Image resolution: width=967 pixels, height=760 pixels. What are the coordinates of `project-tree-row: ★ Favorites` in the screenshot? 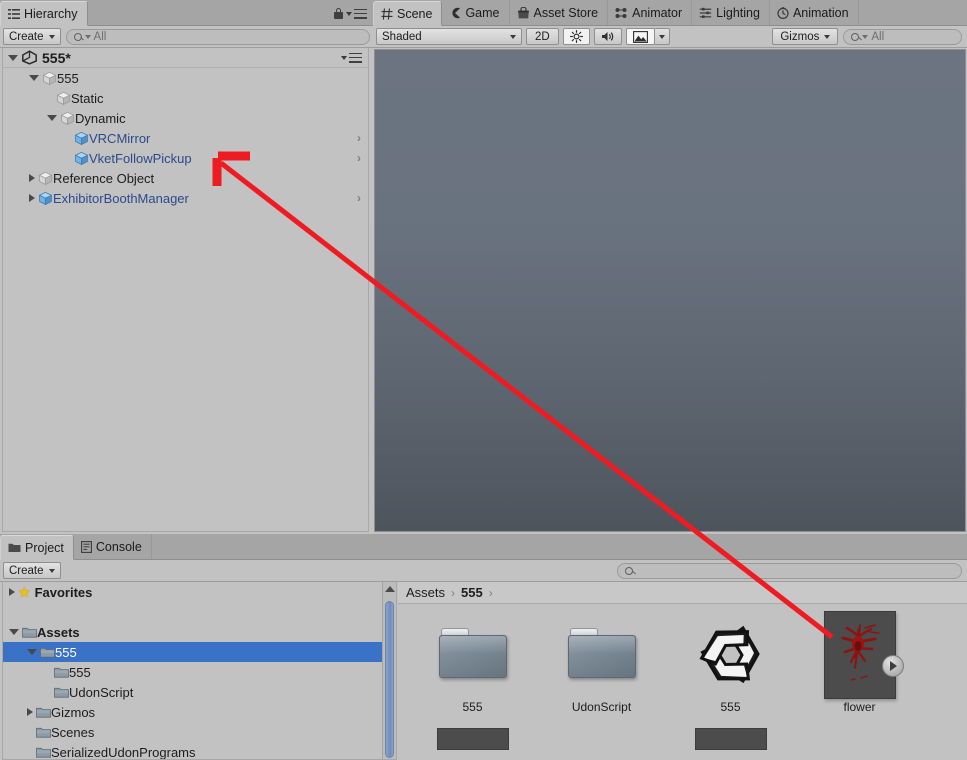 It's located at (199, 592).